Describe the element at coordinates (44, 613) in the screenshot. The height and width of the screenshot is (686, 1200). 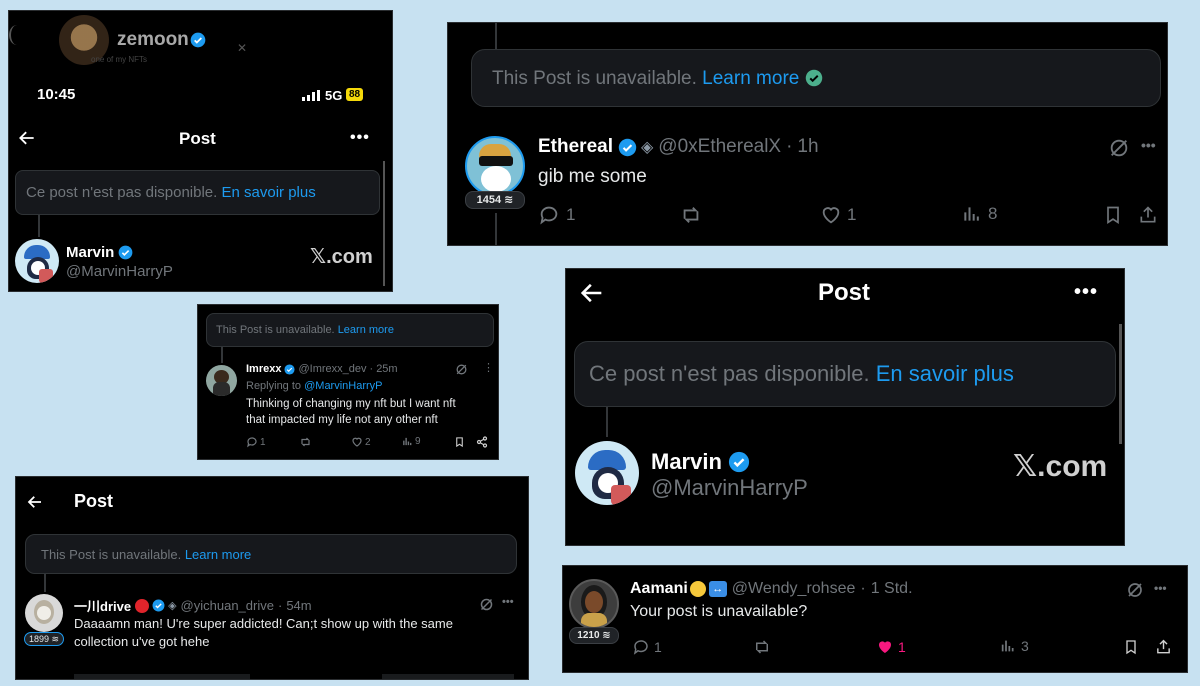
I see `yichuan-avatar` at that location.